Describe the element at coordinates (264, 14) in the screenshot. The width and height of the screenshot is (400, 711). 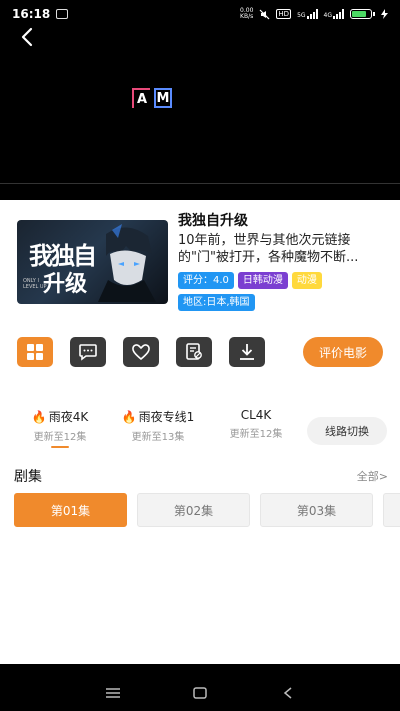
I see `mute-icon` at that location.